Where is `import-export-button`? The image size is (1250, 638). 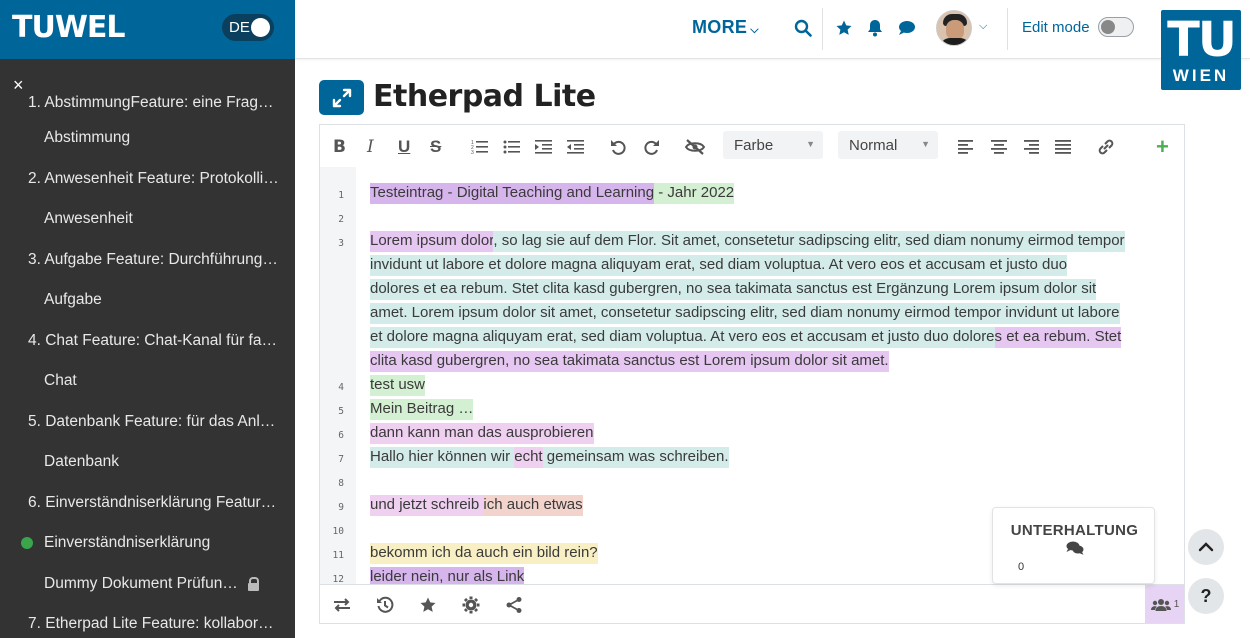 import-export-button is located at coordinates (342, 605).